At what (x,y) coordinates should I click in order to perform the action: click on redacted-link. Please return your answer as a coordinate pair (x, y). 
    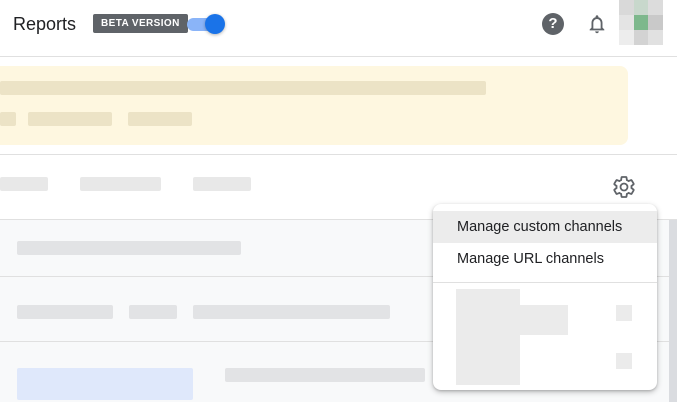
    Looking at the image, I should click on (105, 384).